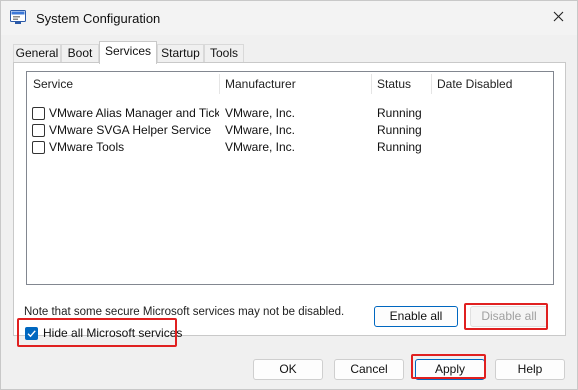  What do you see at coordinates (491, 84) in the screenshot?
I see `column-header-date-disabled: Date Disabled` at bounding box center [491, 84].